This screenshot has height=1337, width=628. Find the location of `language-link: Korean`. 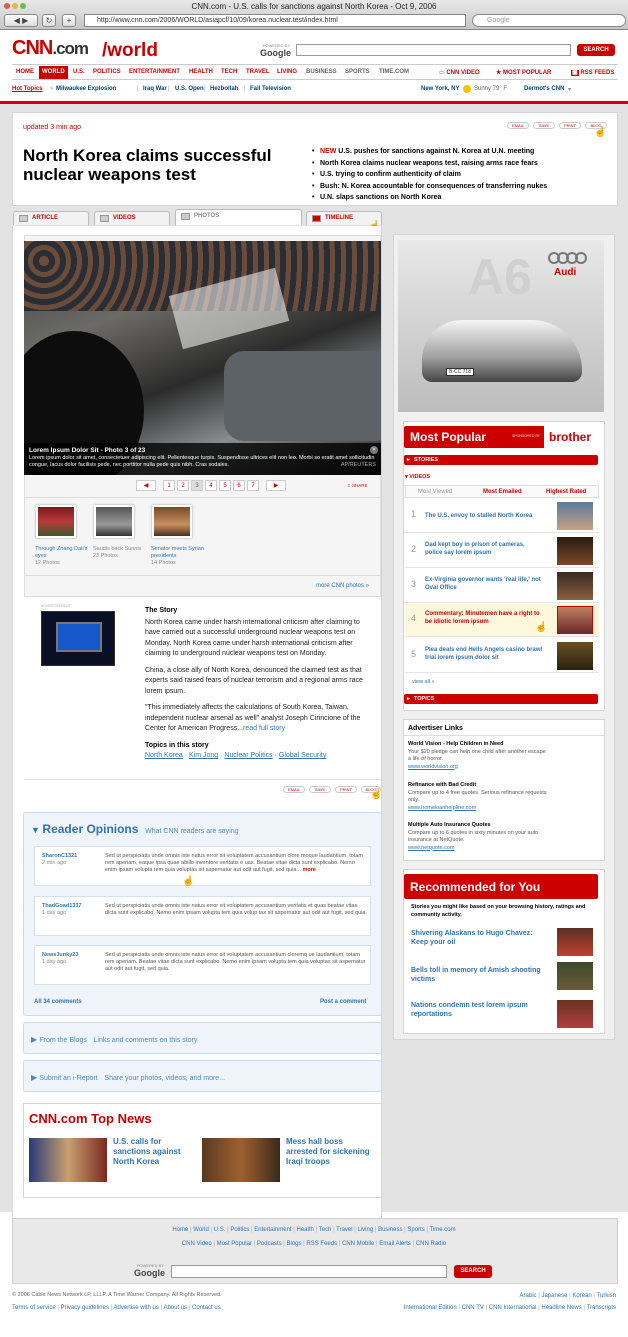

language-link: Korean is located at coordinates (581, 1296).